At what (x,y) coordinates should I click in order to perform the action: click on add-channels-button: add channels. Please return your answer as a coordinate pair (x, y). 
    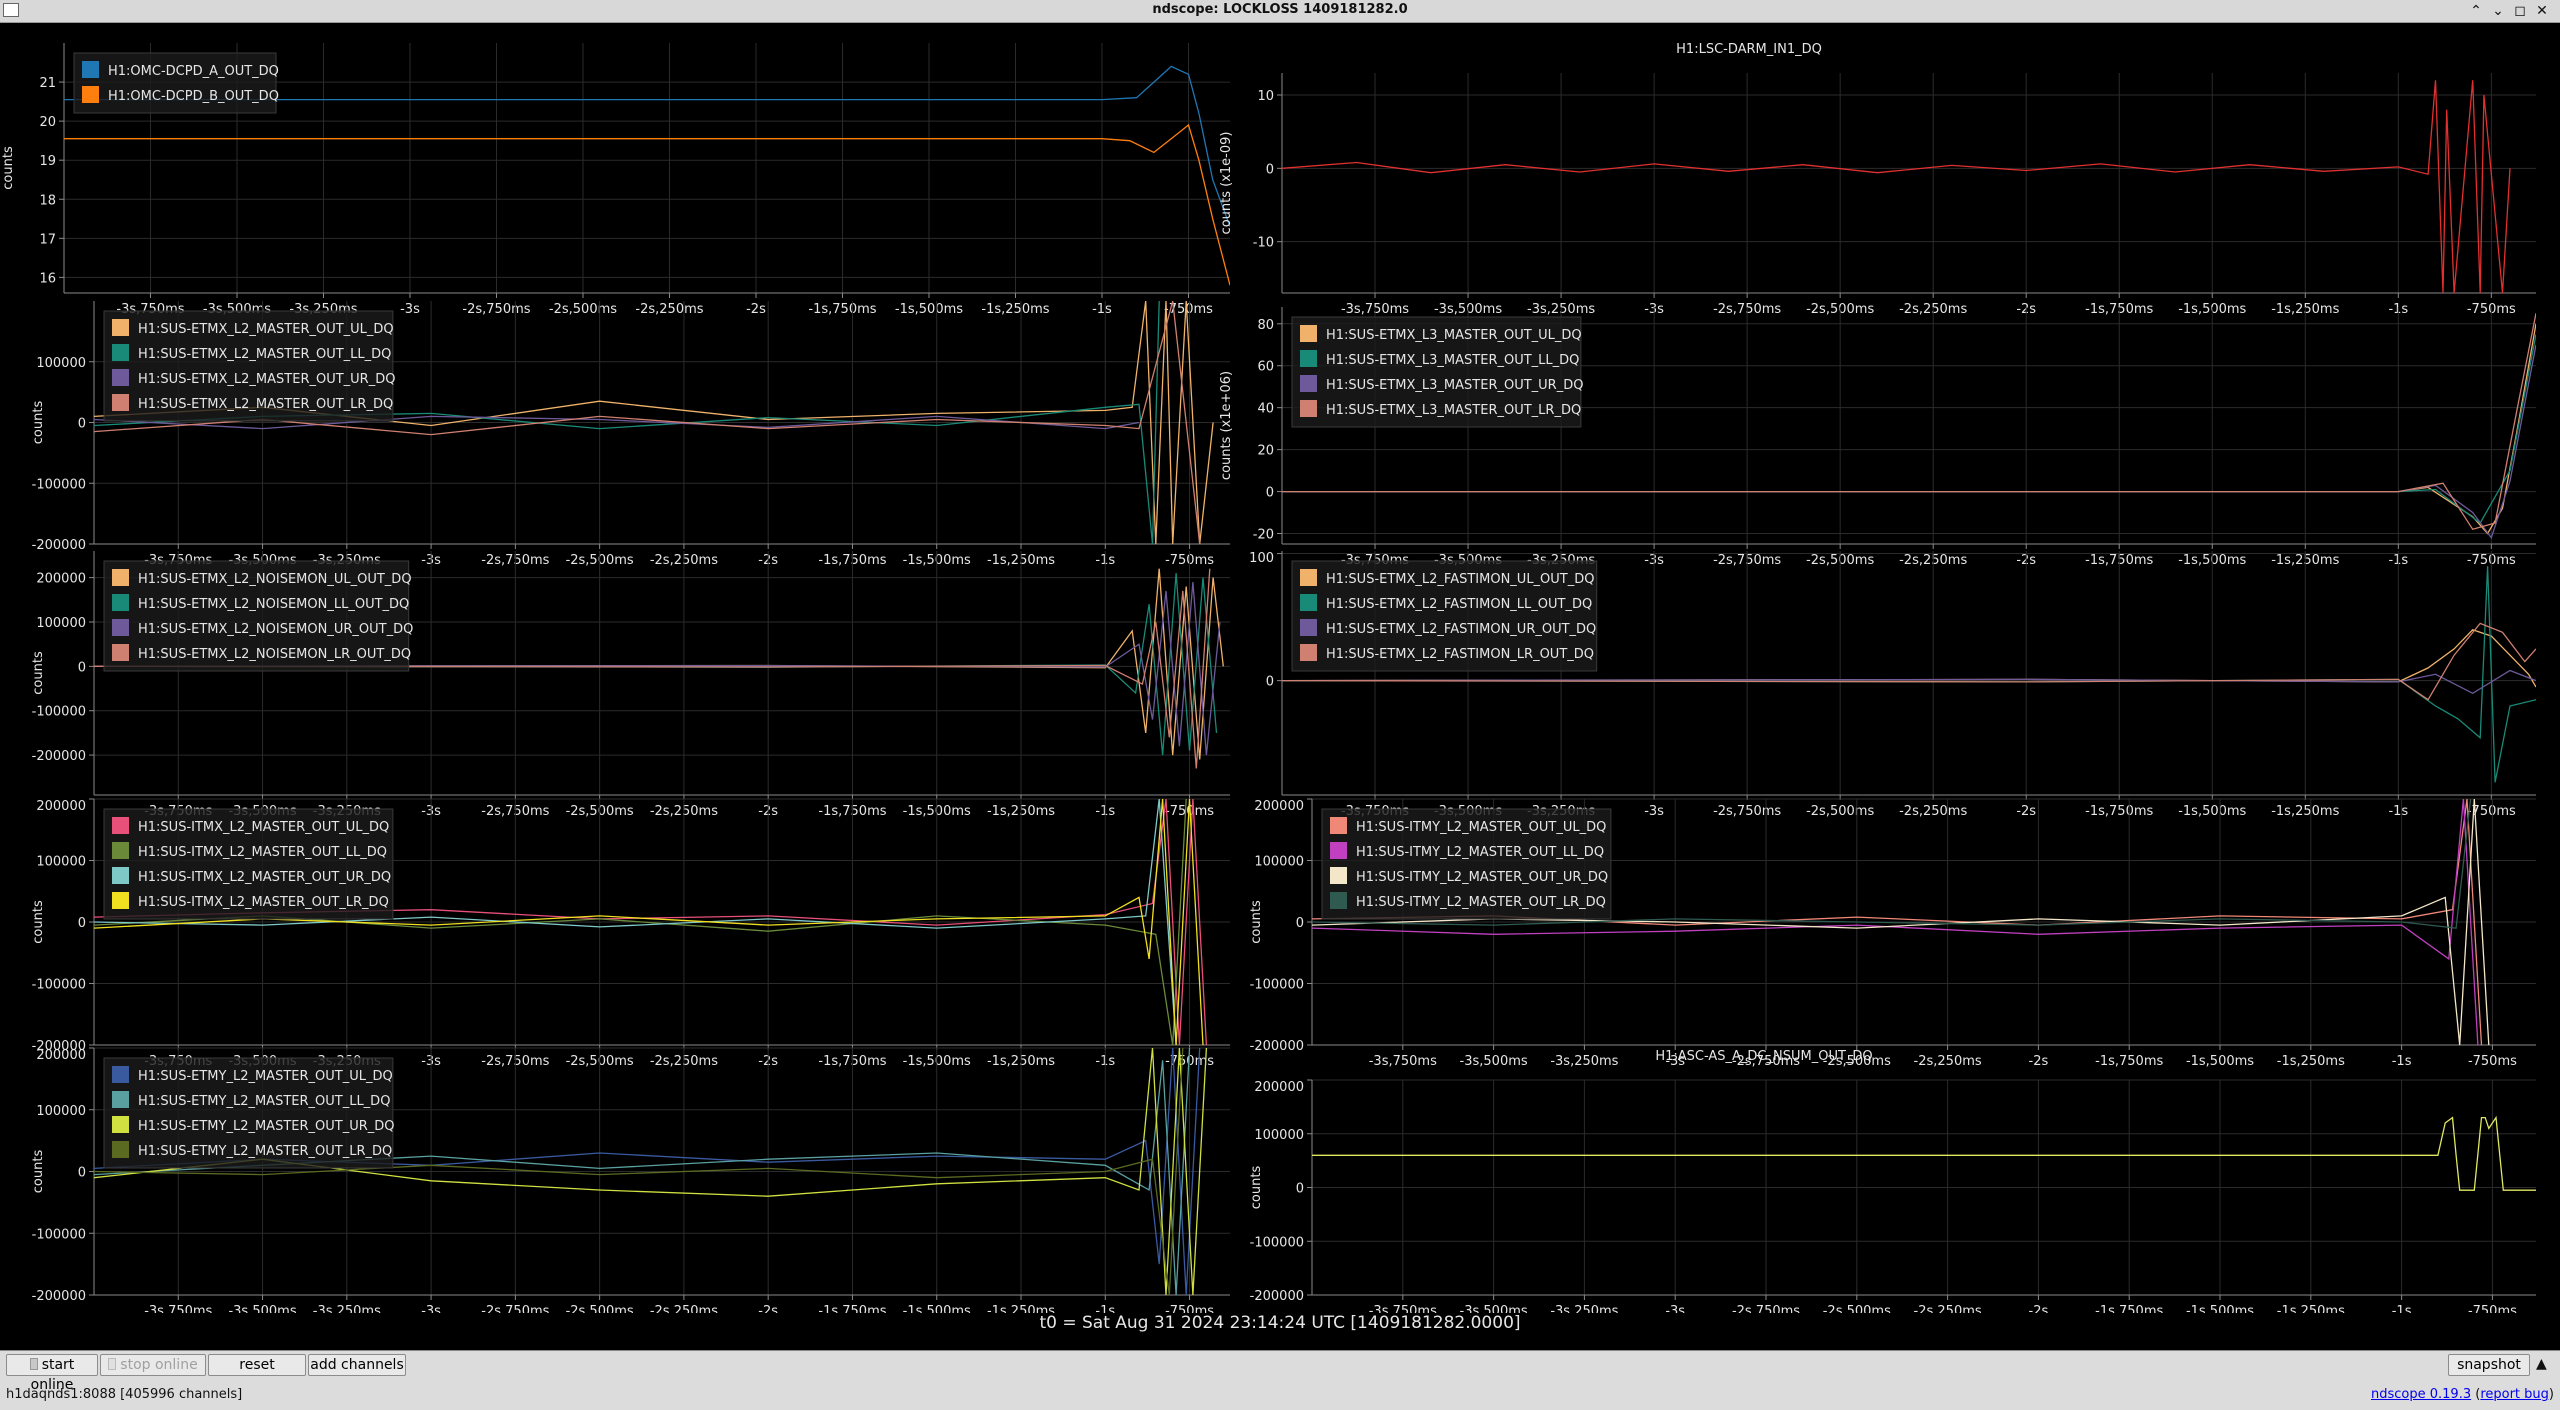
    Looking at the image, I should click on (357, 1365).